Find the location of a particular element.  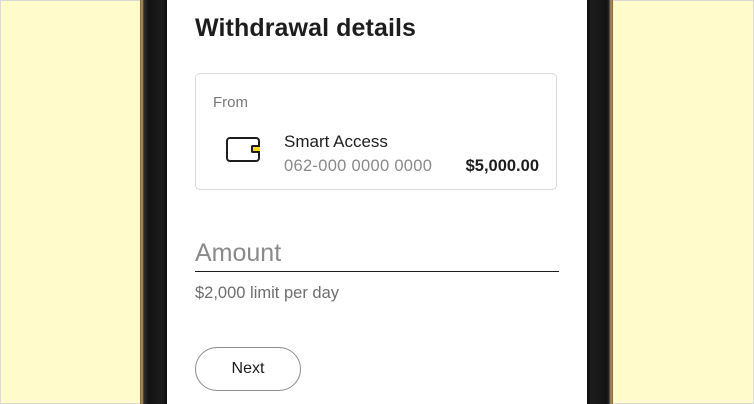

amount-limit-hint: $2,000 limit per day is located at coordinates (267, 293).